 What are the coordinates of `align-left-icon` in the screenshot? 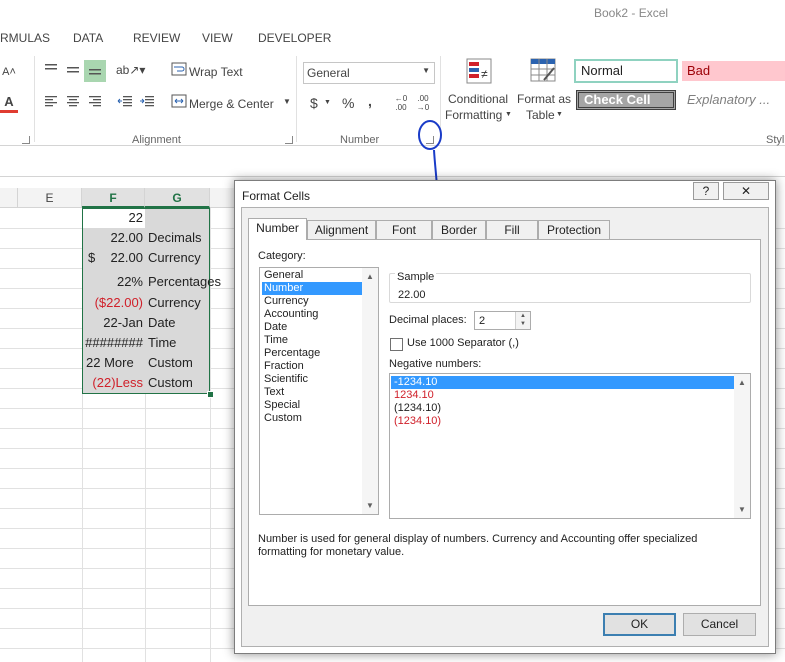 It's located at (51, 102).